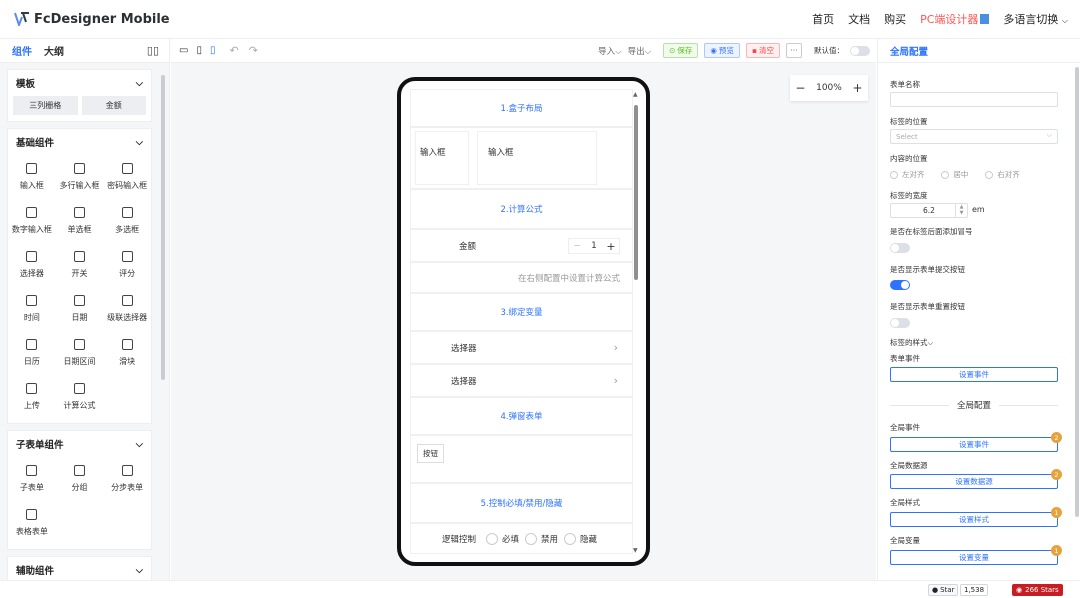 The image size is (1080, 598). I want to click on set-form-event-button: 设置事件, so click(974, 374).